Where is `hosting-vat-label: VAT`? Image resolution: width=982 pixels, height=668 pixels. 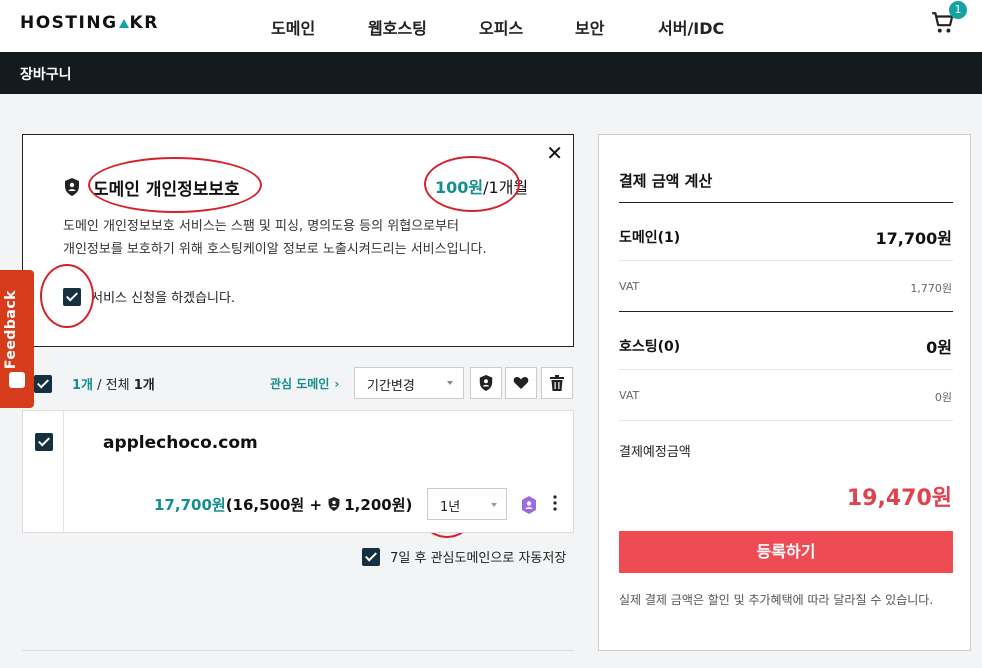
hosting-vat-label: VAT is located at coordinates (629, 395).